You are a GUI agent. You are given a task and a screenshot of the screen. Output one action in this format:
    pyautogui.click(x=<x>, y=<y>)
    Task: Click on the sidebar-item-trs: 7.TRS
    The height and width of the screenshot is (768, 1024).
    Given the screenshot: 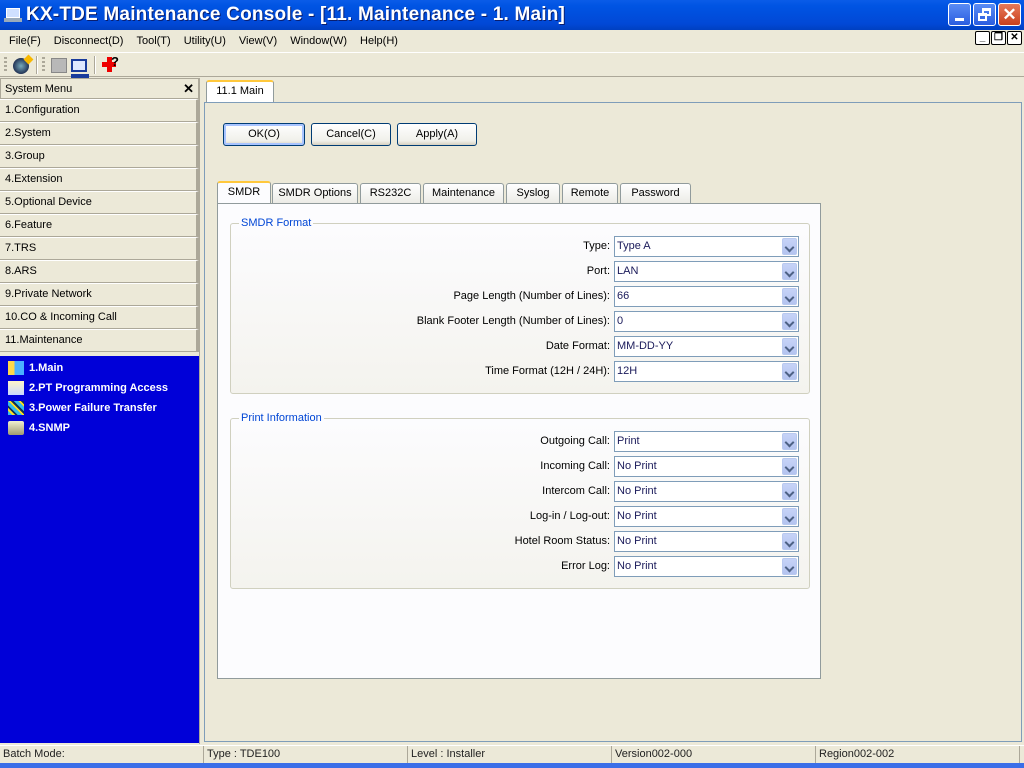 What is the action you would take?
    pyautogui.click(x=99, y=248)
    